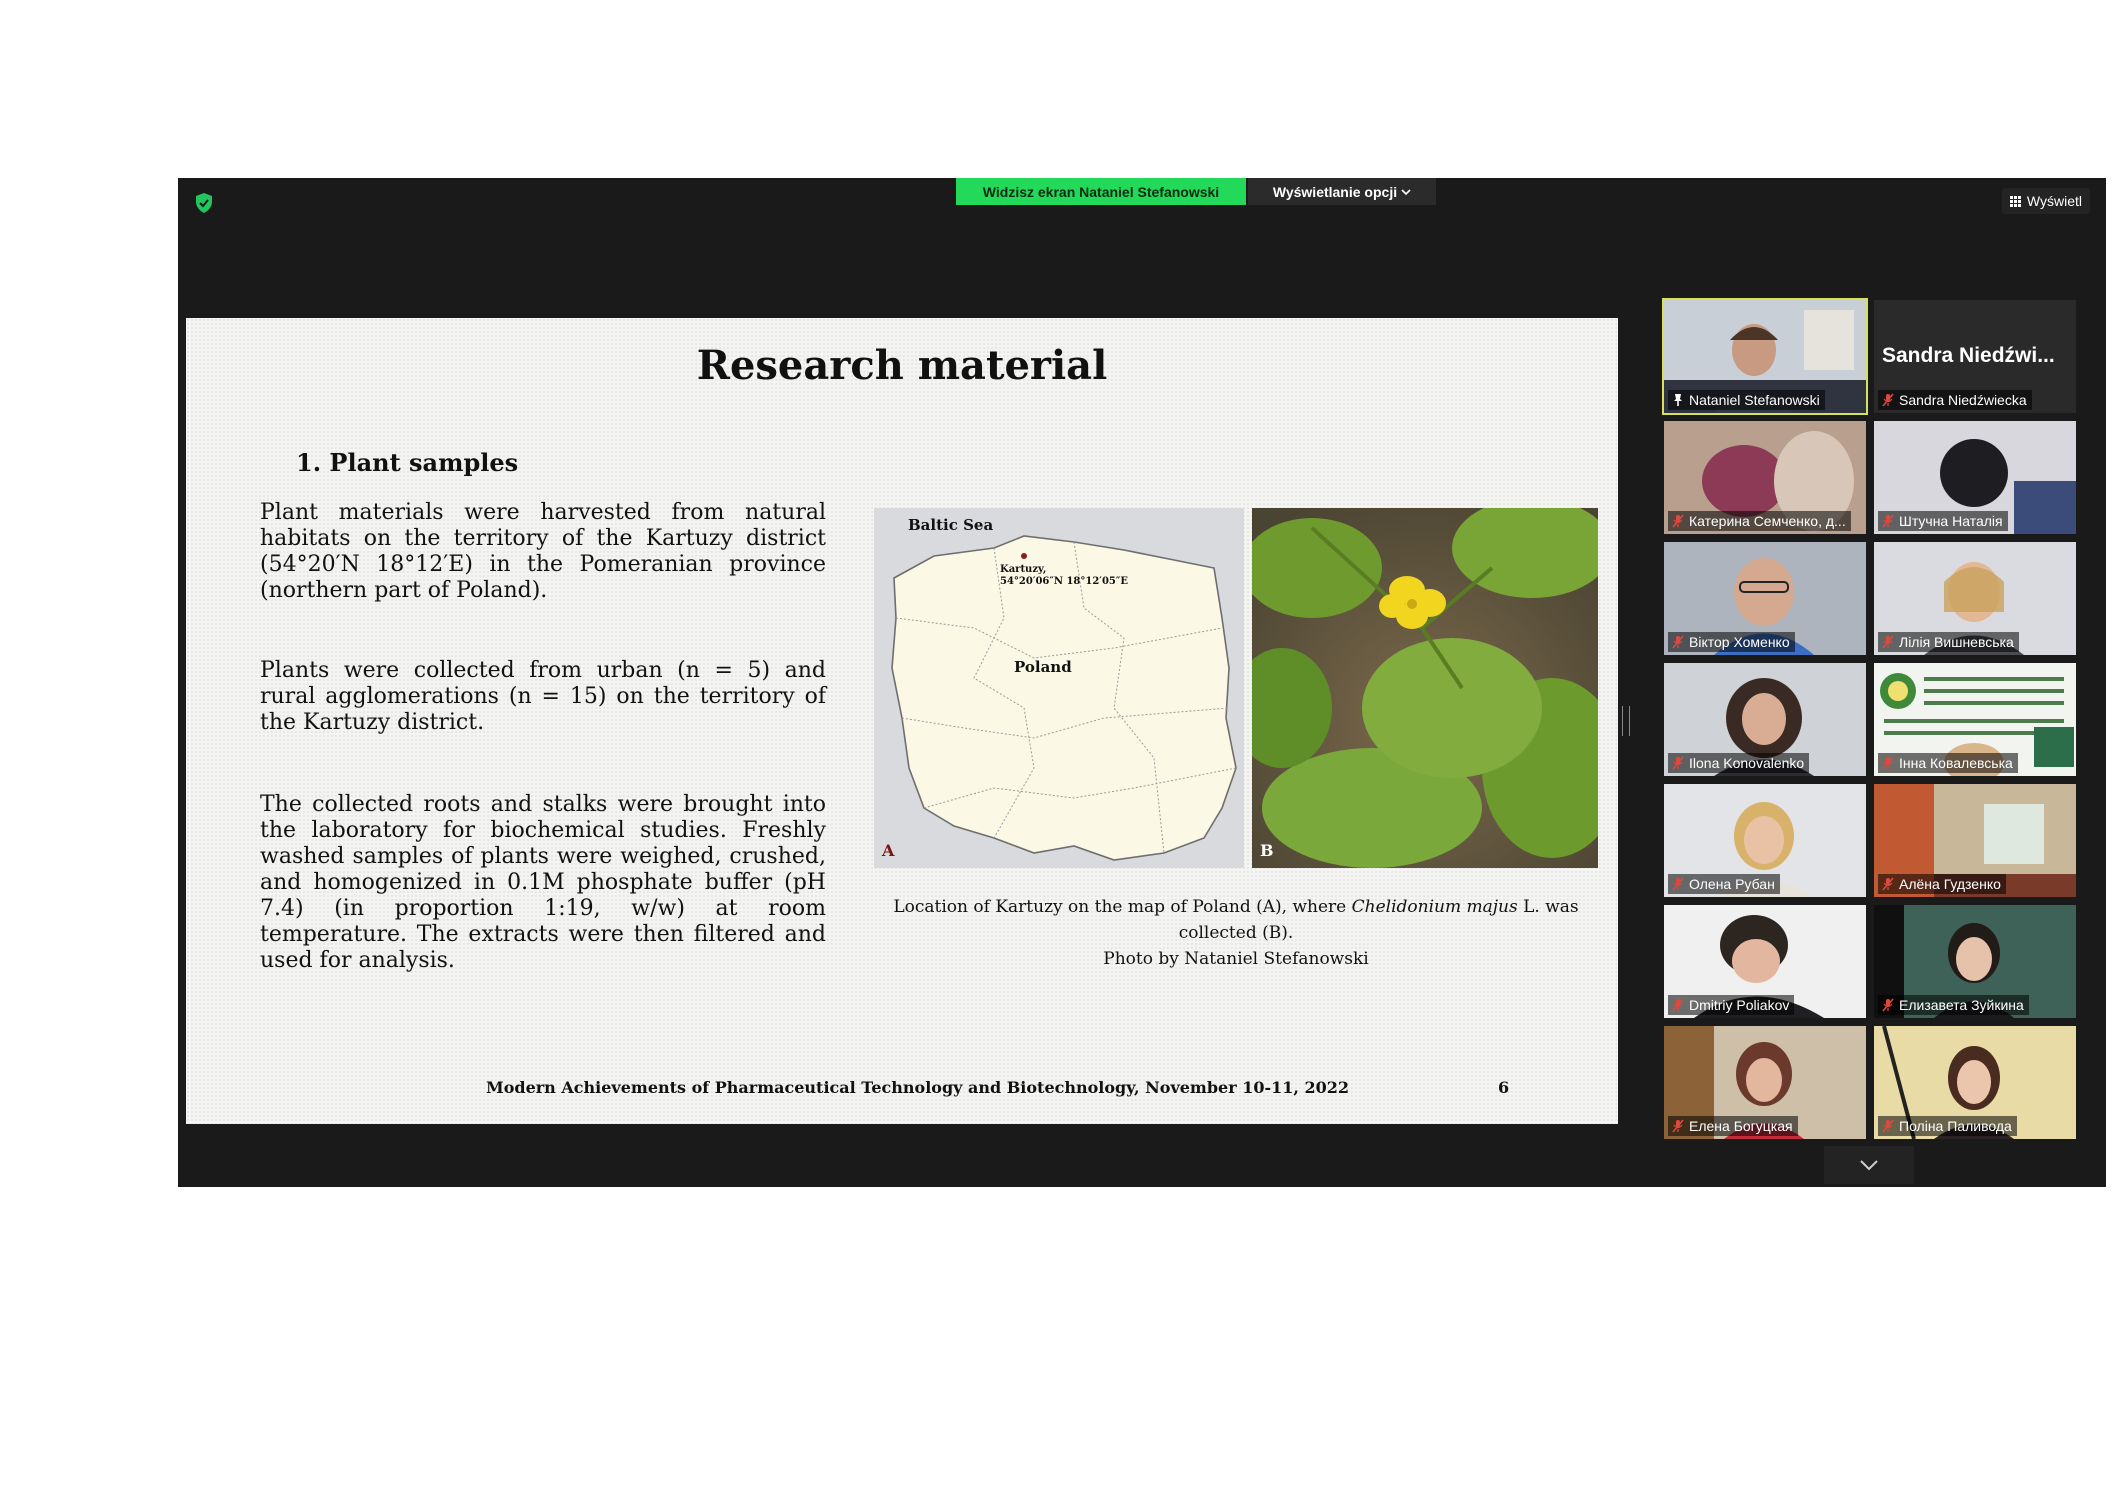 This screenshot has width=2117, height=1497. Describe the element at coordinates (1043, 667) in the screenshot. I see `map-country-label: Poland` at that location.